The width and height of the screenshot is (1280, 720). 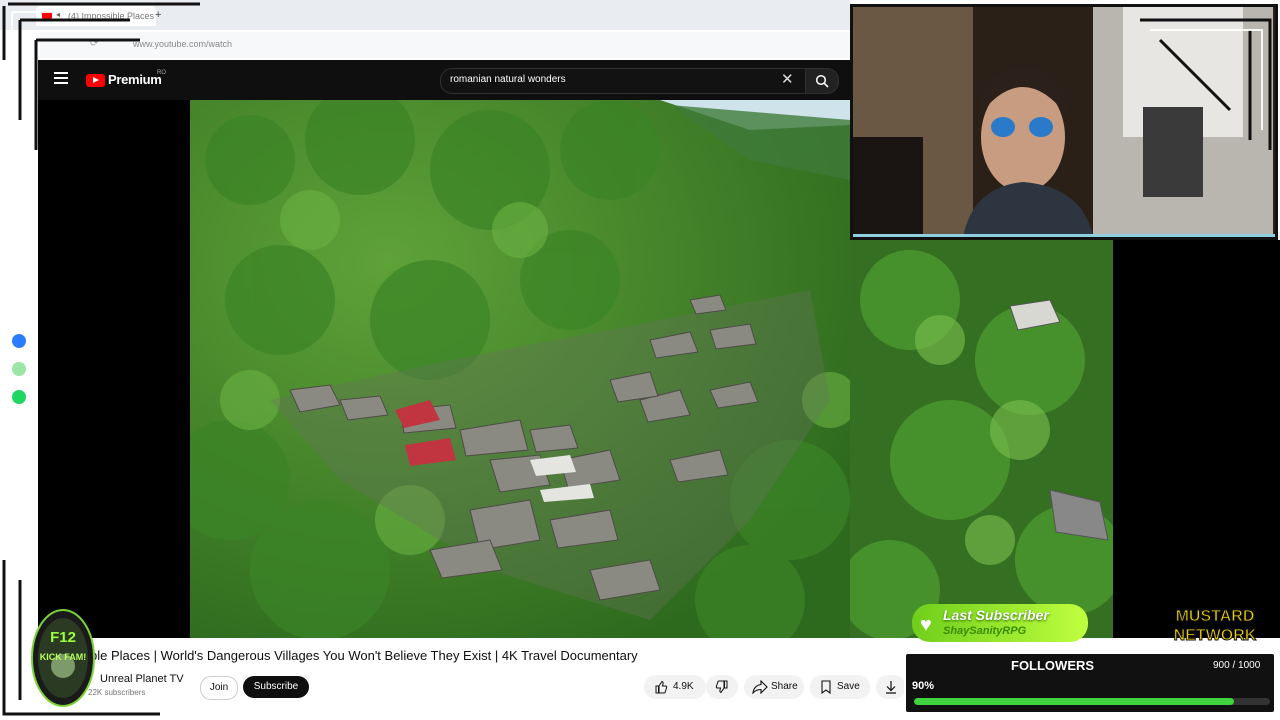 What do you see at coordinates (1215, 616) in the screenshot?
I see `network-line1: MUSTARD` at bounding box center [1215, 616].